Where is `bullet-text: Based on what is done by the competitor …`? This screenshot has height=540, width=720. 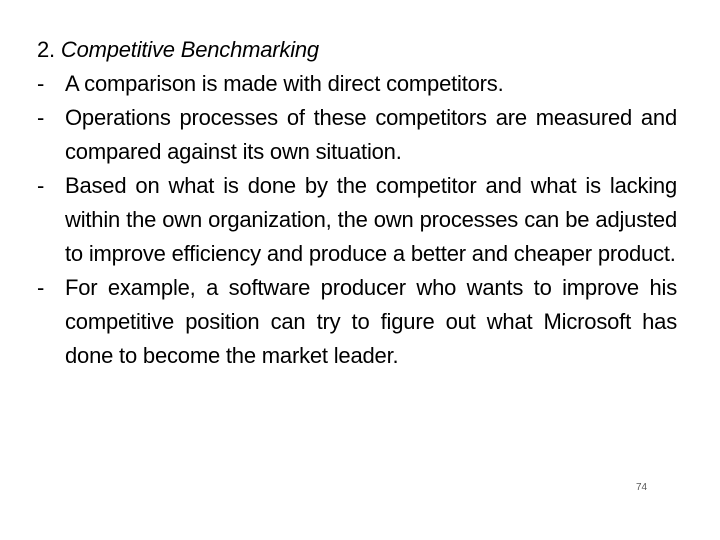
bullet-text: Based on what is done by the competitor … is located at coordinates (371, 219).